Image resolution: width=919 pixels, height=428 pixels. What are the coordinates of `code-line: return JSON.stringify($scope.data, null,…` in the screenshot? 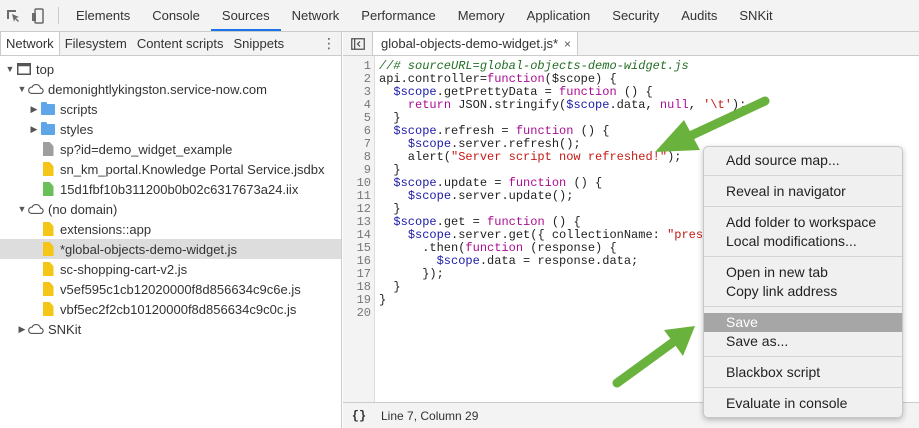 It's located at (577, 105).